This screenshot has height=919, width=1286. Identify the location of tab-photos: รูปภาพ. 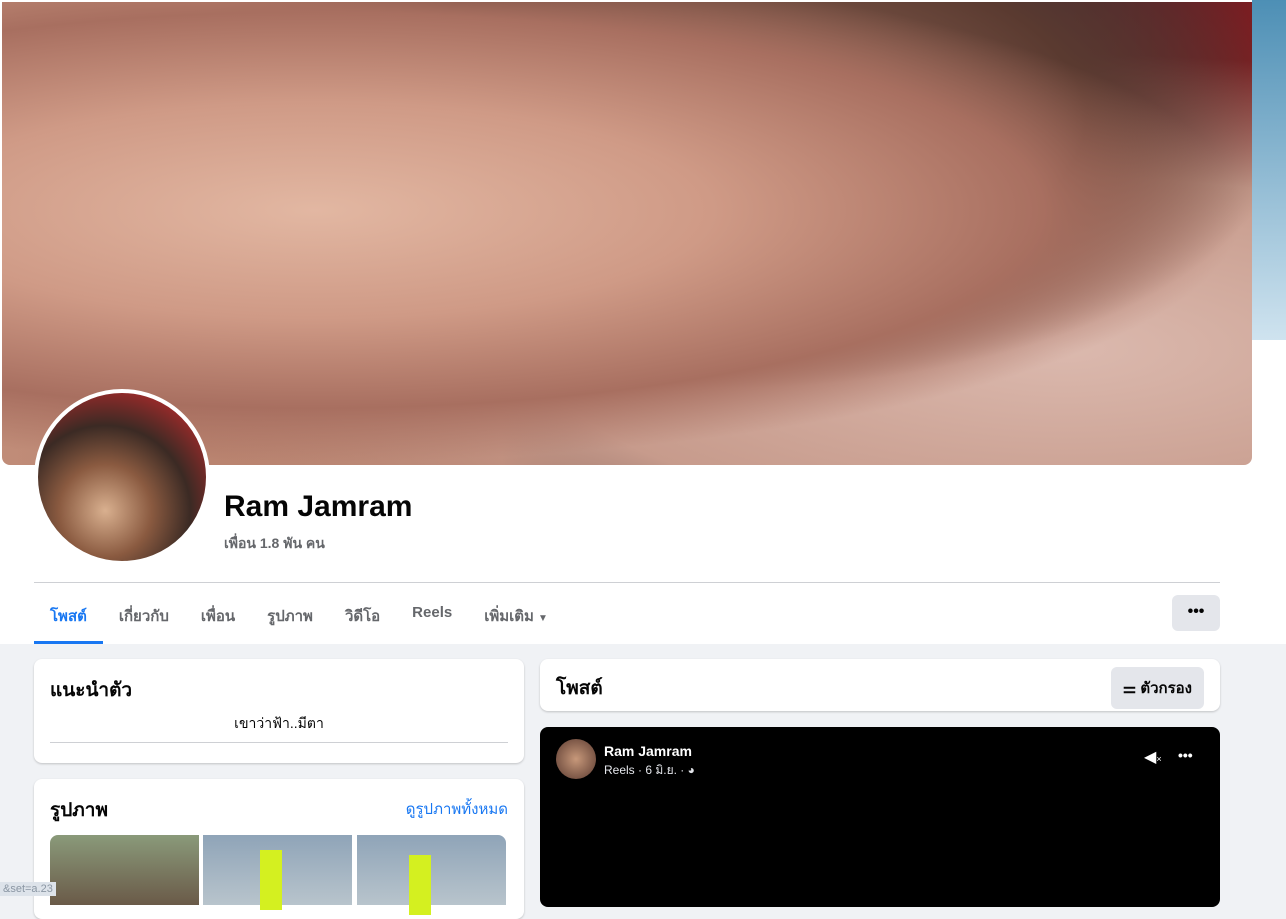
(290, 616).